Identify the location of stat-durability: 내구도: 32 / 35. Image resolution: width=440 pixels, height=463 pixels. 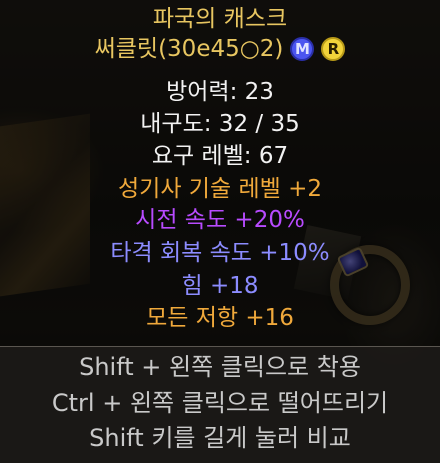
(220, 124).